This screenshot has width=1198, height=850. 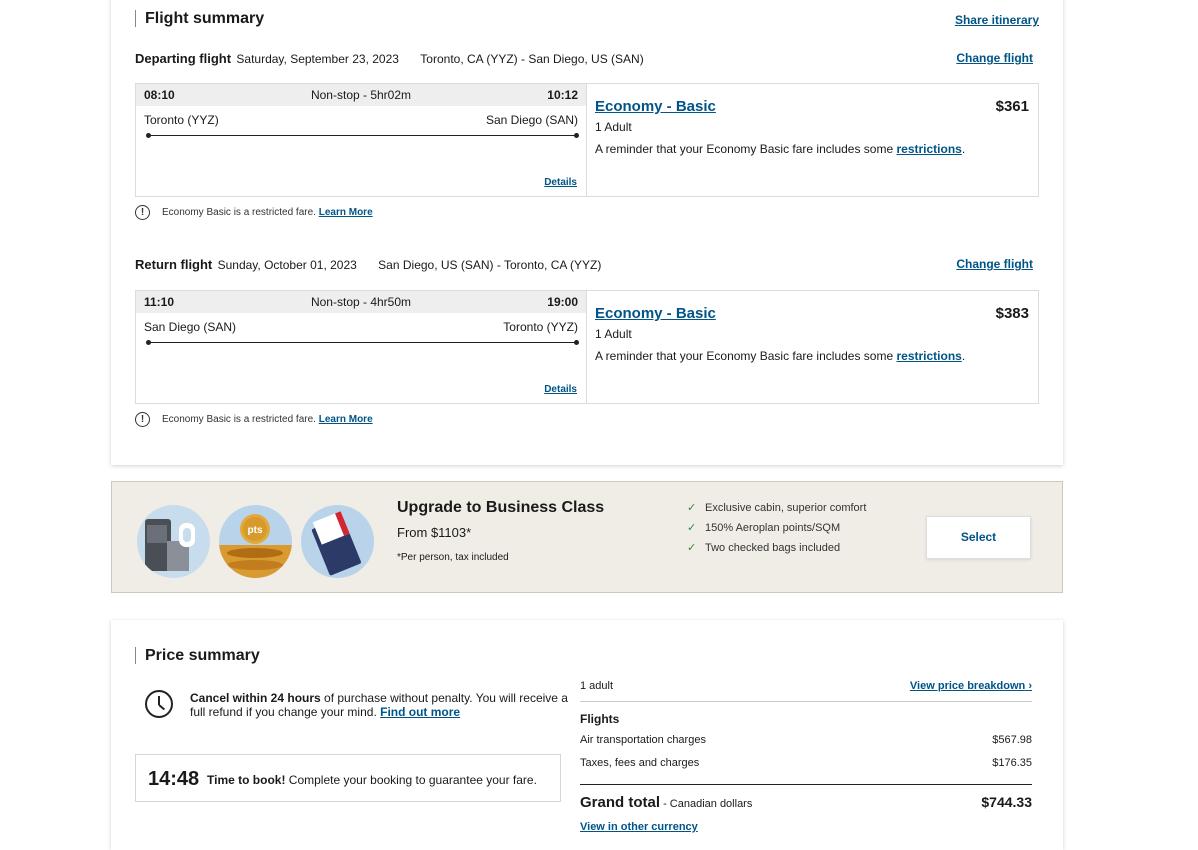 I want to click on destination-airport: Toronto (YYZ), so click(x=540, y=327).